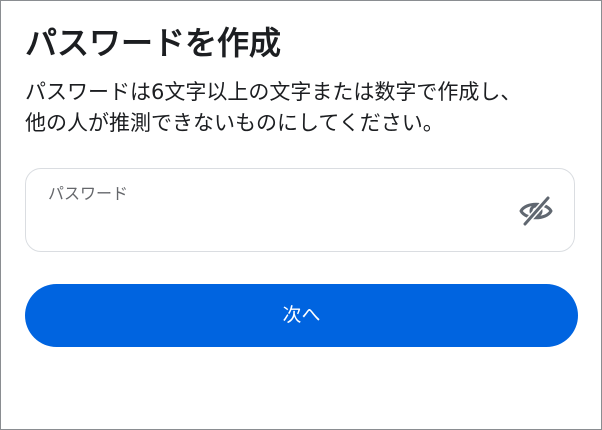 The width and height of the screenshot is (602, 430). I want to click on description-line-1: パスワードは6文字以上の文字または数字で作成し、, so click(273, 92).